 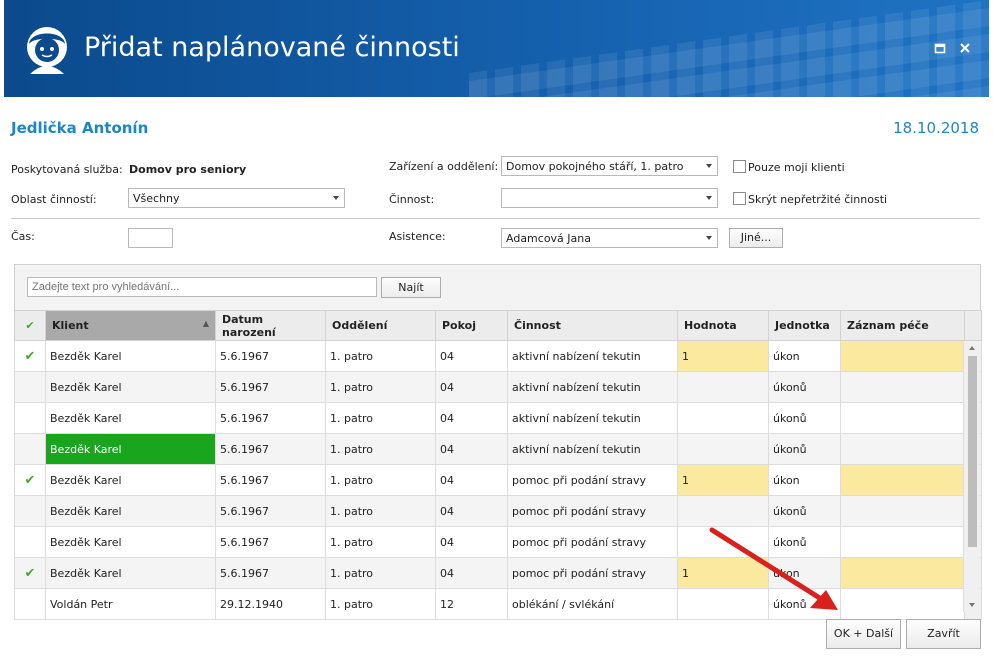 I want to click on facility-select: Domov pokojného stáří, 1. patro, so click(x=609, y=166).